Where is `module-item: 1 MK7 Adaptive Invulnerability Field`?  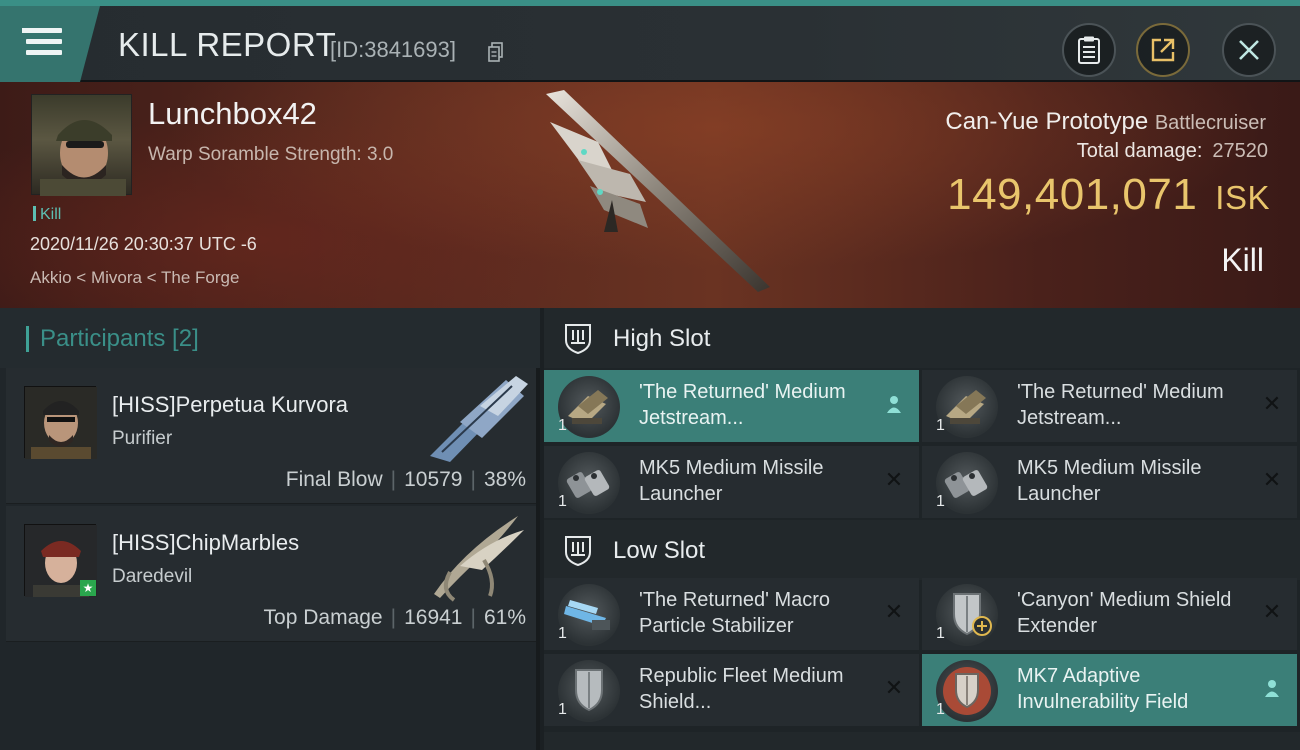
module-item: 1 MK7 Adaptive Invulnerability Field is located at coordinates (1109, 690).